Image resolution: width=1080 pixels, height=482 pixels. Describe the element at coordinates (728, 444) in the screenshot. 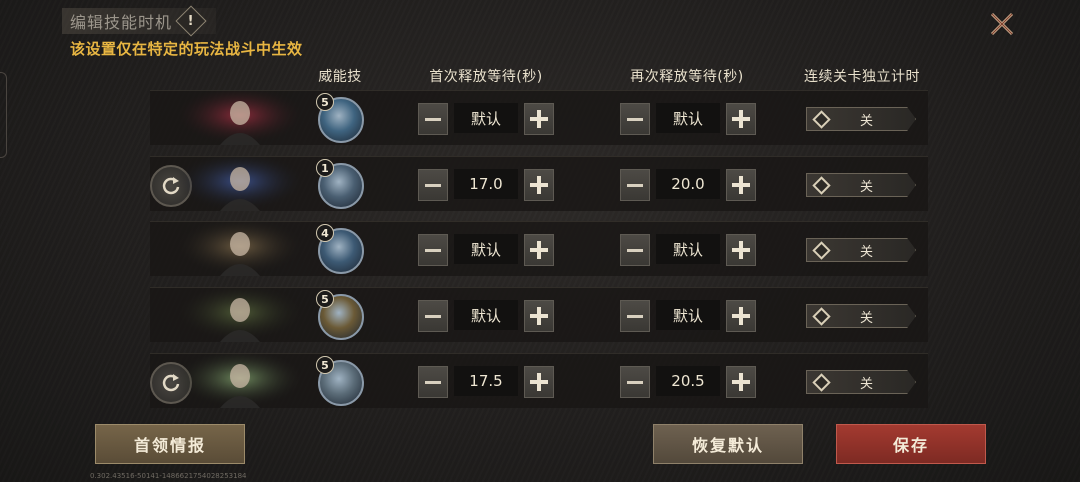

I see `restore-default-button: 恢复默认` at that location.